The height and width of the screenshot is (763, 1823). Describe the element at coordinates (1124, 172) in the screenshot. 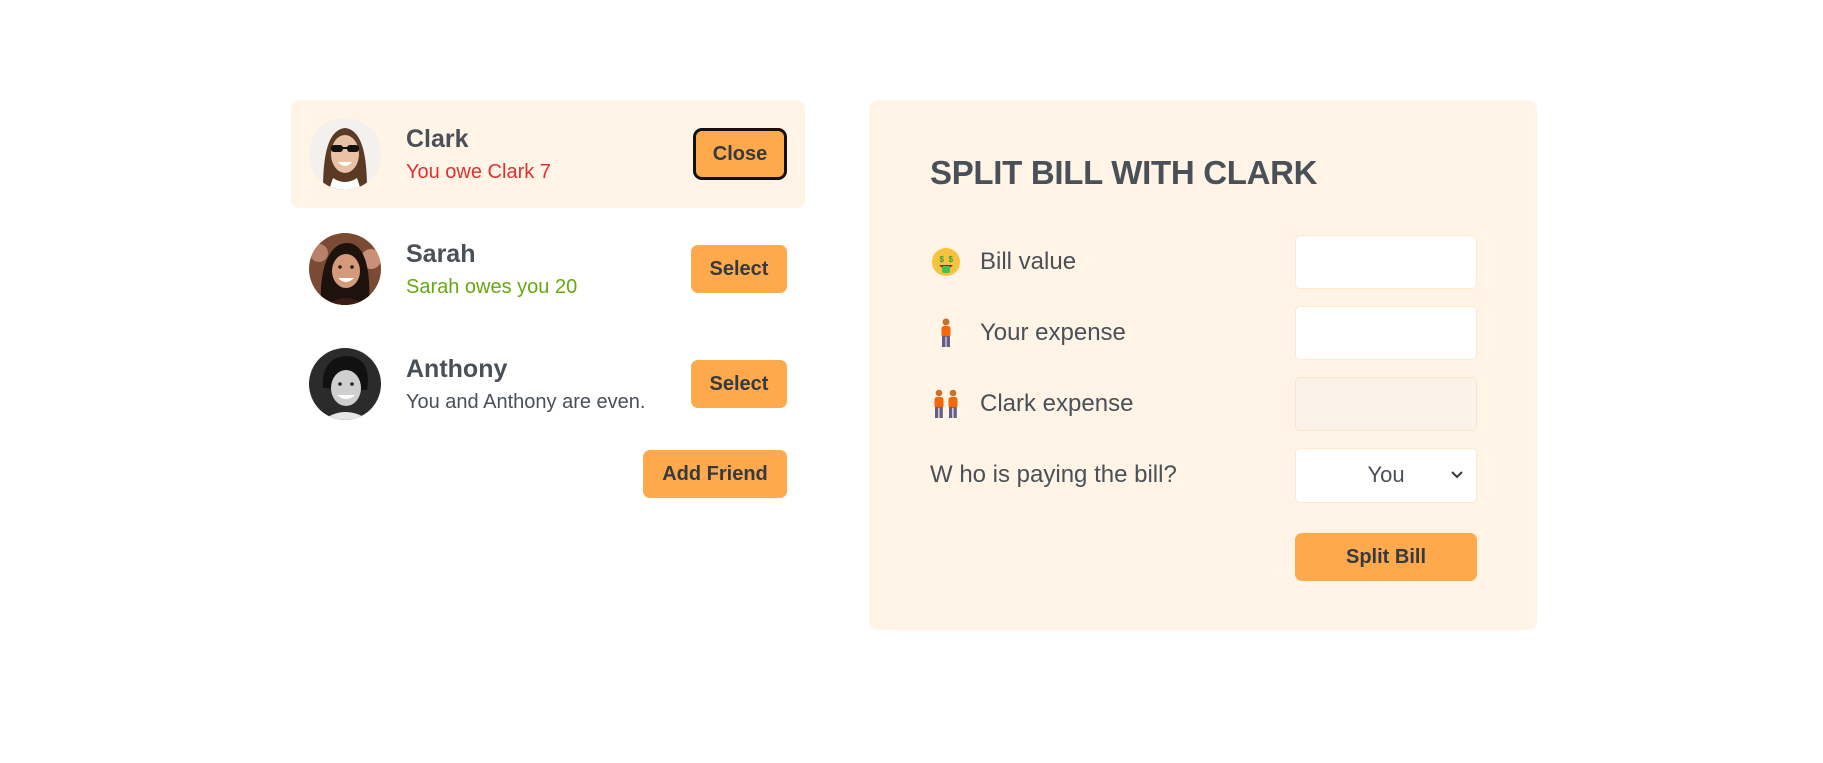

I see `form-title: Split bill with Clark` at that location.